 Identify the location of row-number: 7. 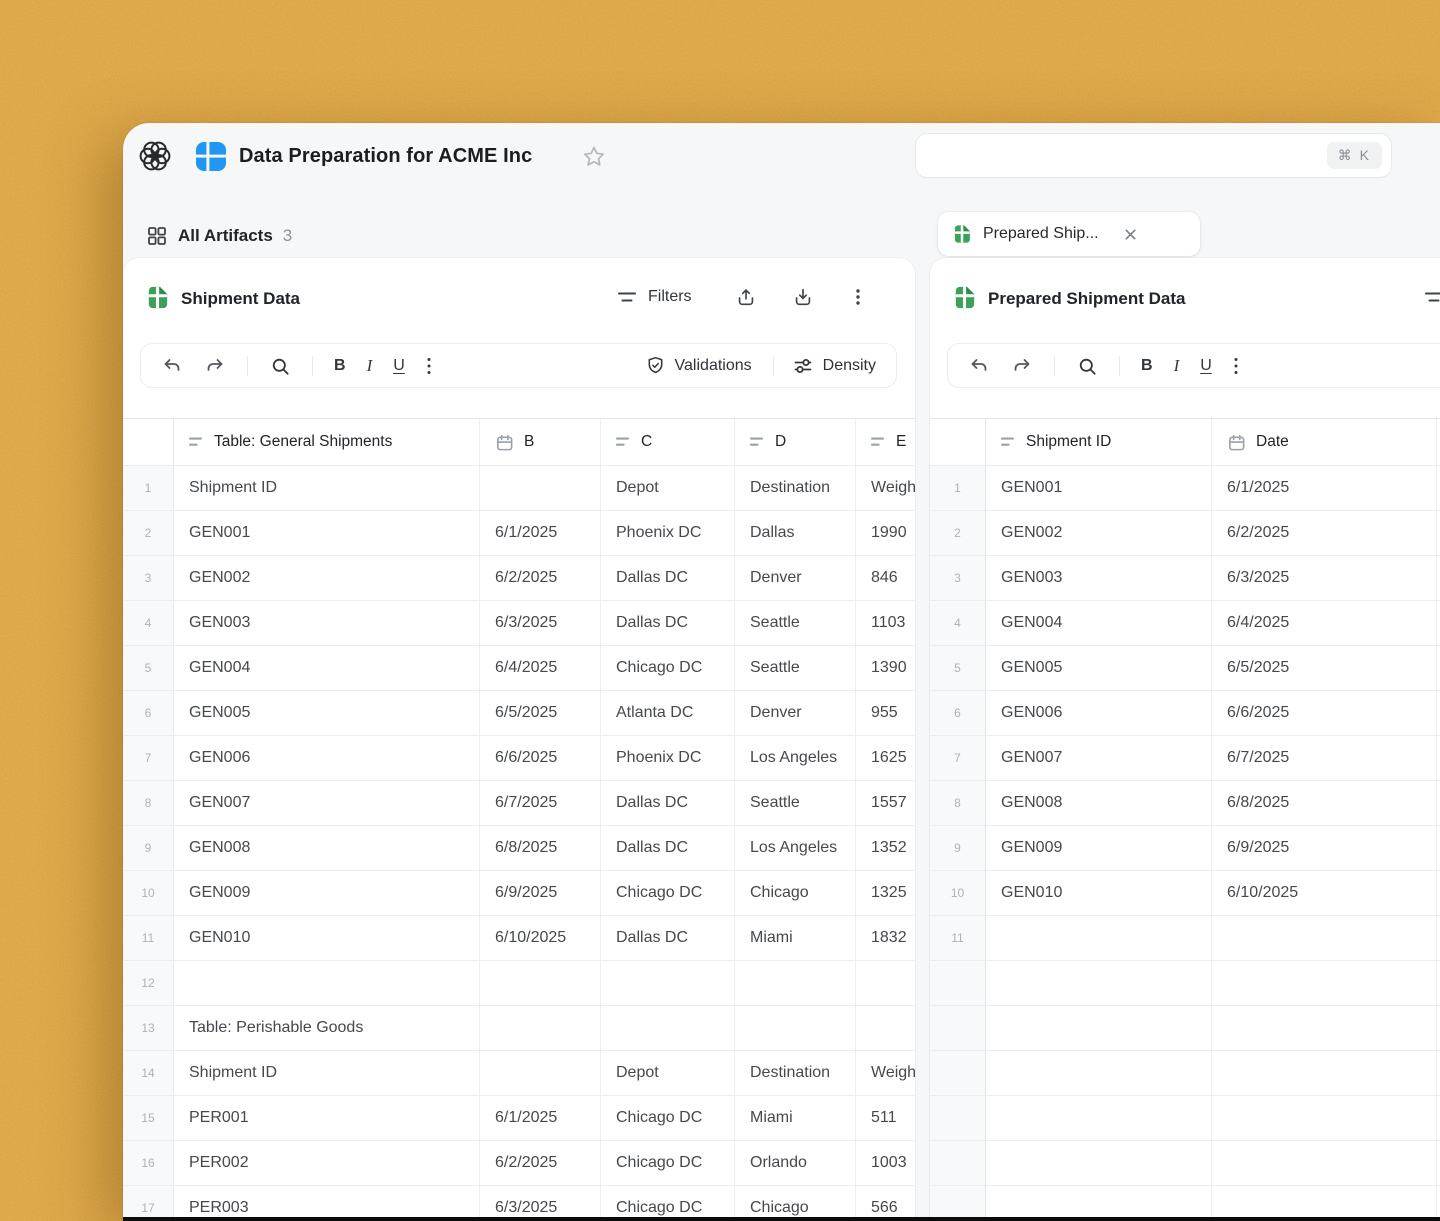
(148, 758).